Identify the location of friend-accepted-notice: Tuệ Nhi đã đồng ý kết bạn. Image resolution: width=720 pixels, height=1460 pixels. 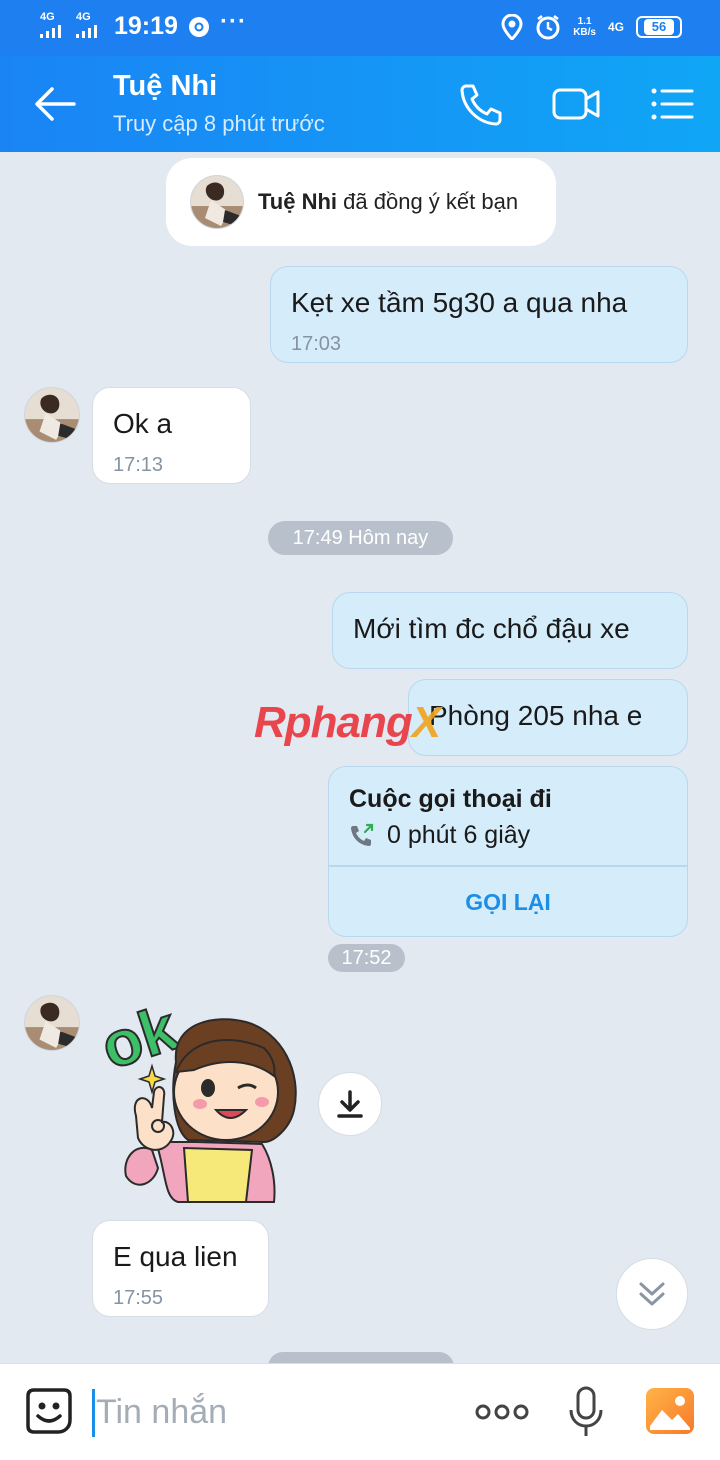
(361, 202).